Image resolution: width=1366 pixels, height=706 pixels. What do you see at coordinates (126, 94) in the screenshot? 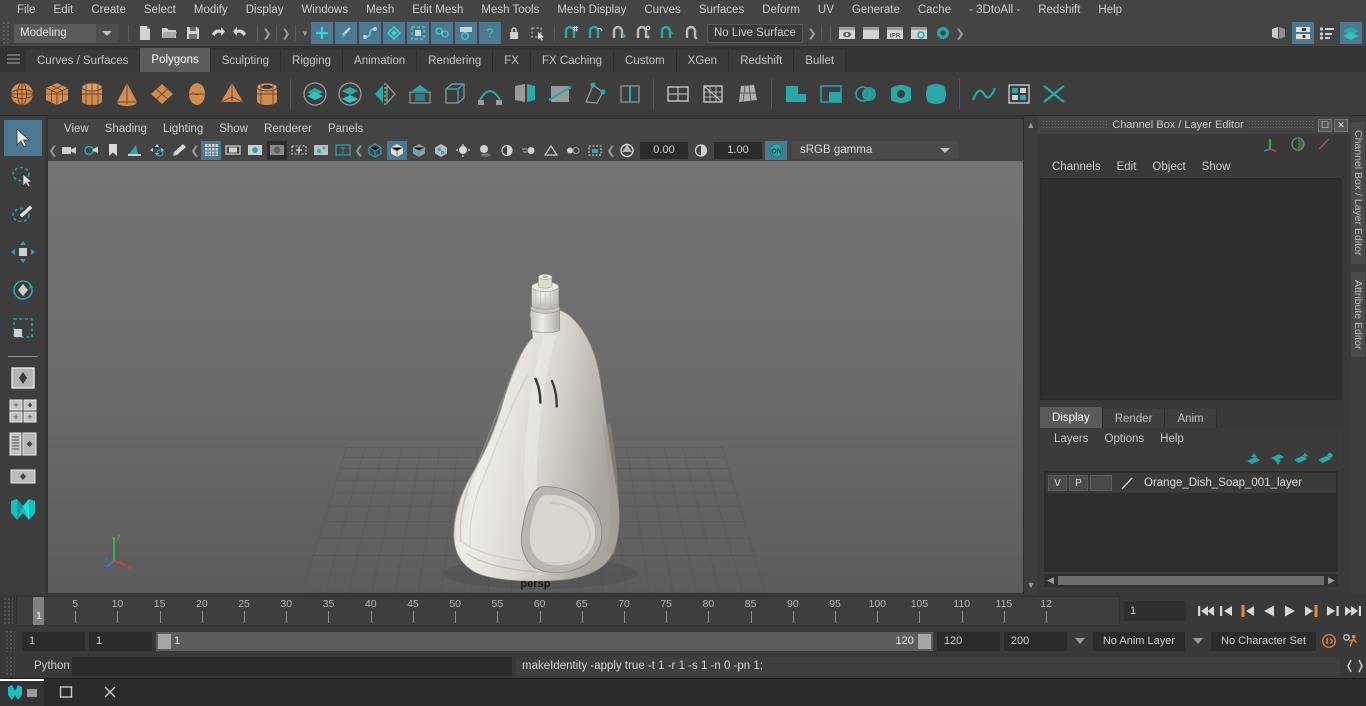
I see `poly-cone-icon` at bounding box center [126, 94].